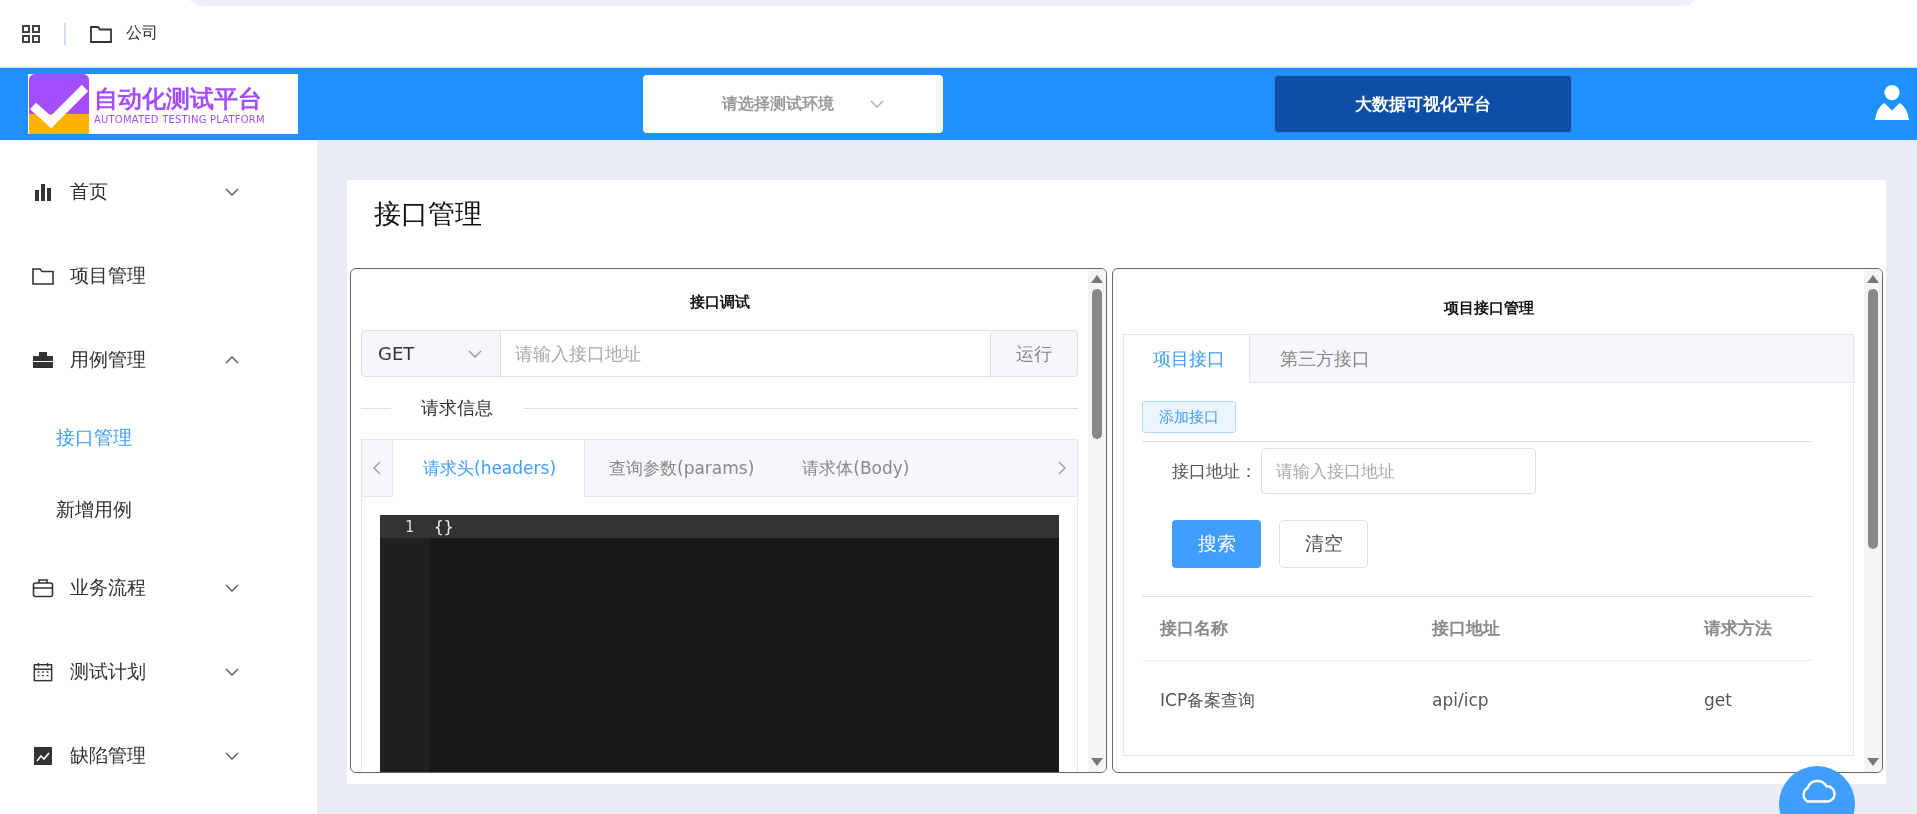  What do you see at coordinates (1194, 628) in the screenshot?
I see `column-header: 接口名称` at bounding box center [1194, 628].